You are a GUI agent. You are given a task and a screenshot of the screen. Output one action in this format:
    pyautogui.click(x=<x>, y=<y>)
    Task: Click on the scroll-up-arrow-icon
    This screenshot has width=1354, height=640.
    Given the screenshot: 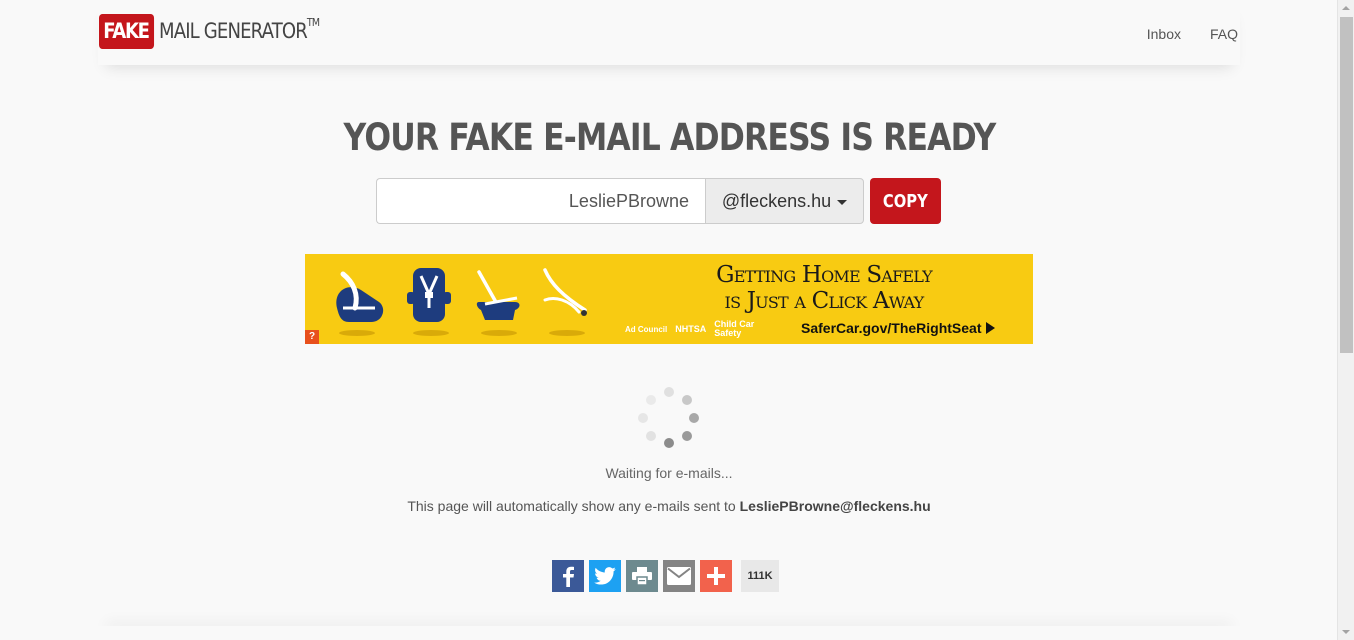 What is the action you would take?
    pyautogui.click(x=1346, y=8)
    